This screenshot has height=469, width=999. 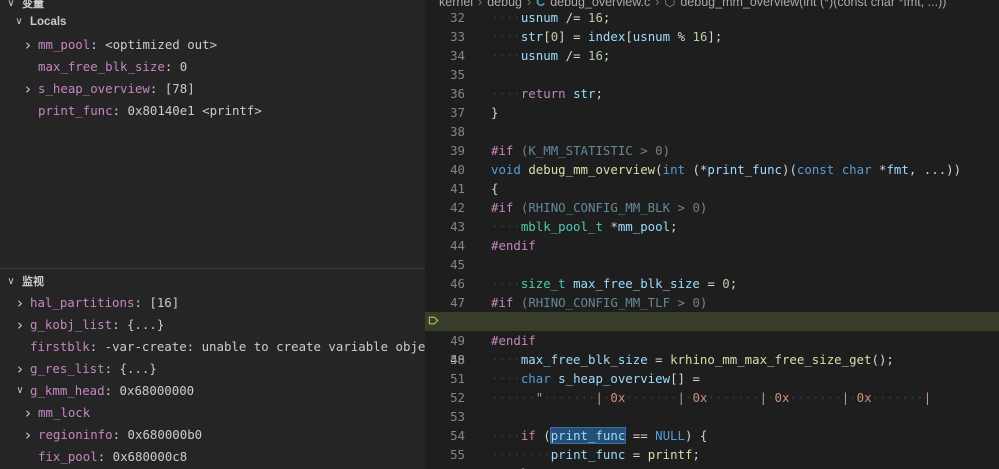 I want to click on line-number: 45, so click(x=457, y=264).